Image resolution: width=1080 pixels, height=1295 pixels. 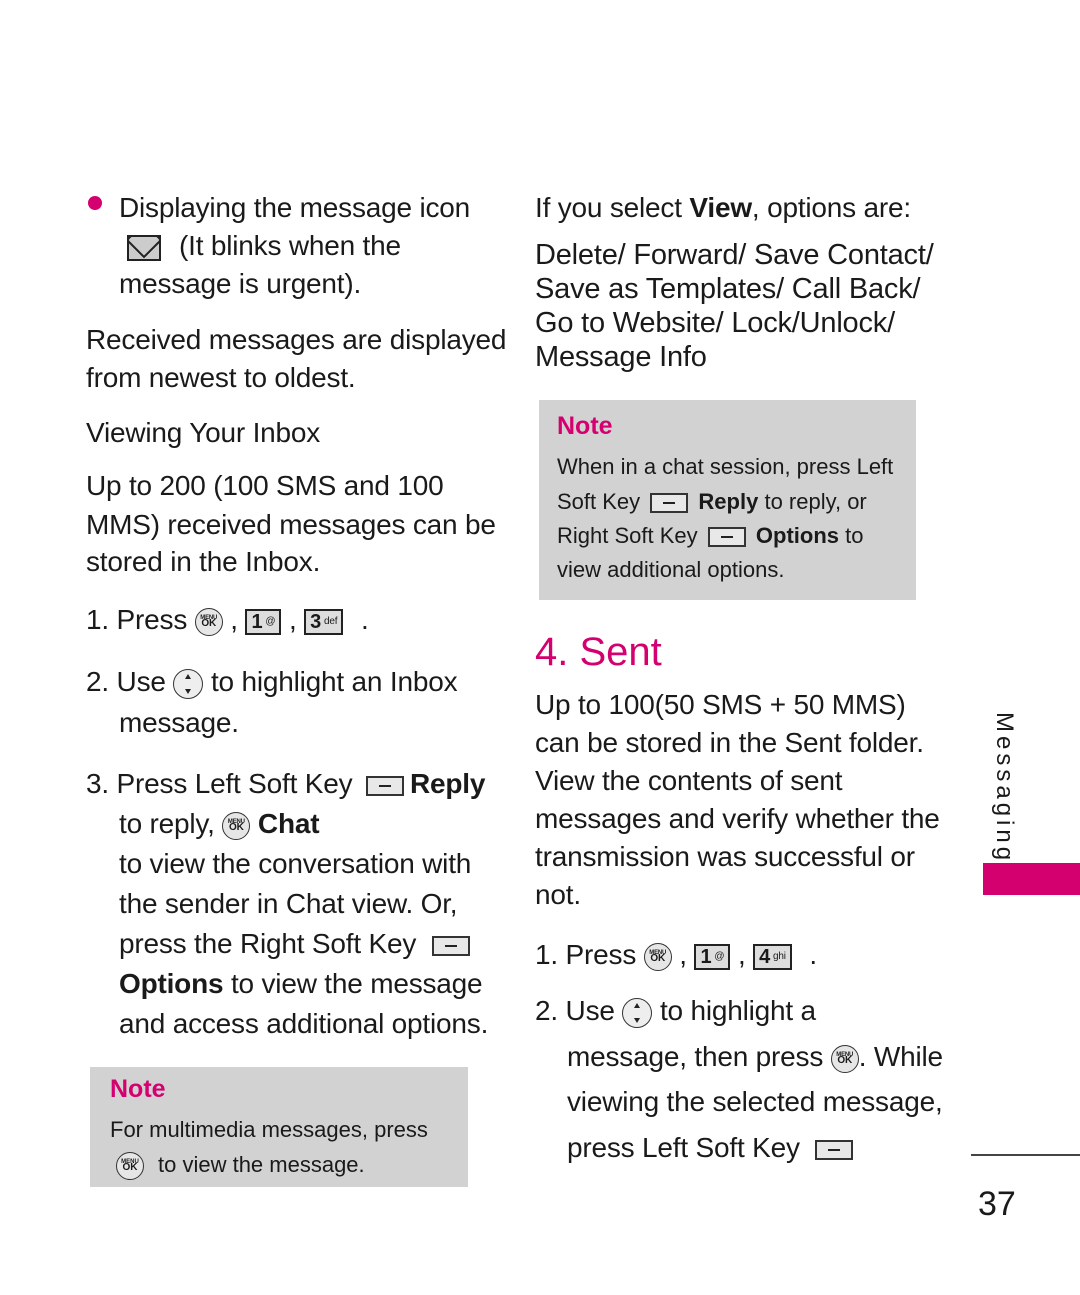 What do you see at coordinates (295, 207) in the screenshot?
I see `bullet-line-1: Displaying the message icon` at bounding box center [295, 207].